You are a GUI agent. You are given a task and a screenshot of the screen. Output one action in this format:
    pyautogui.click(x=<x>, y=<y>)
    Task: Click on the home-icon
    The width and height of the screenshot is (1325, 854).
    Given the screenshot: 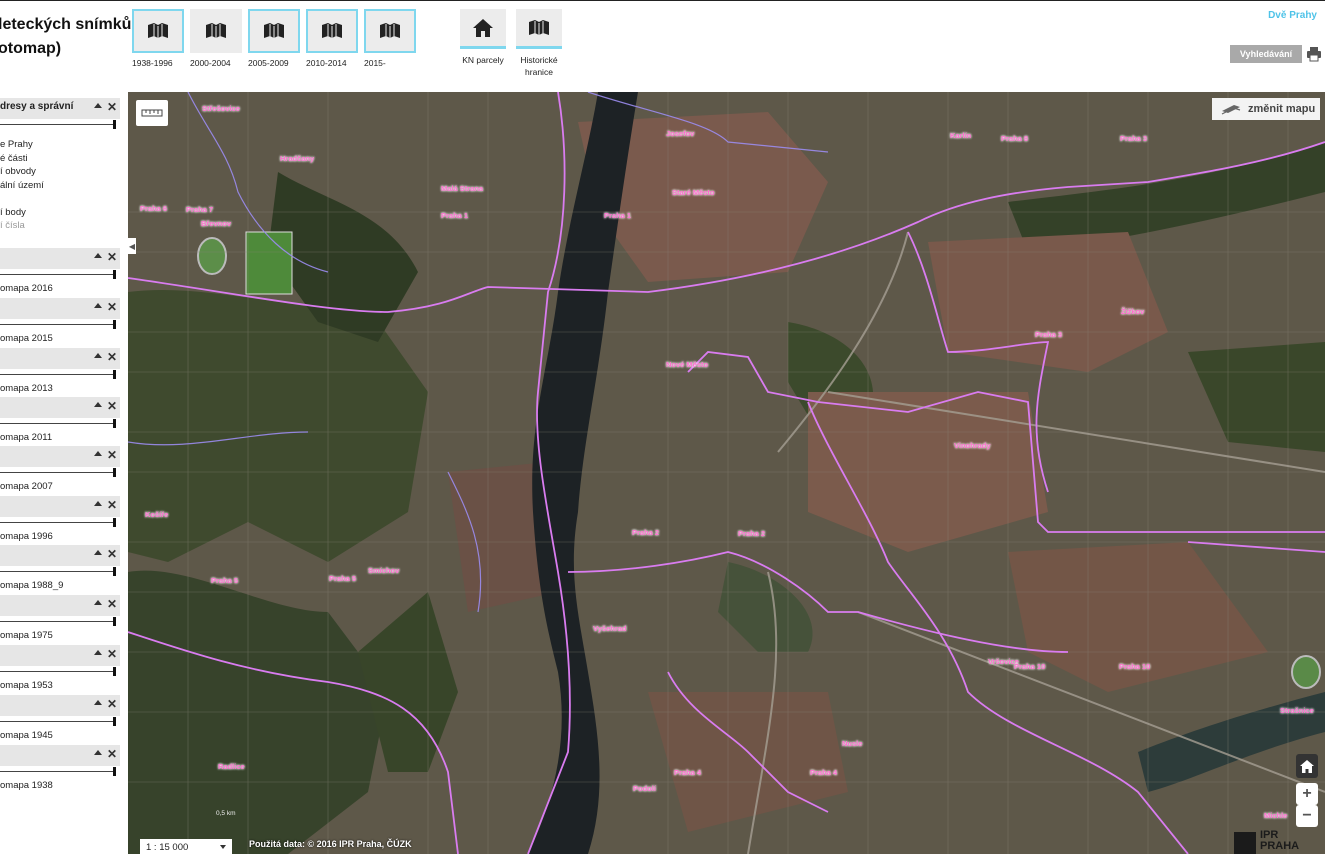 What is the action you would take?
    pyautogui.click(x=1307, y=766)
    